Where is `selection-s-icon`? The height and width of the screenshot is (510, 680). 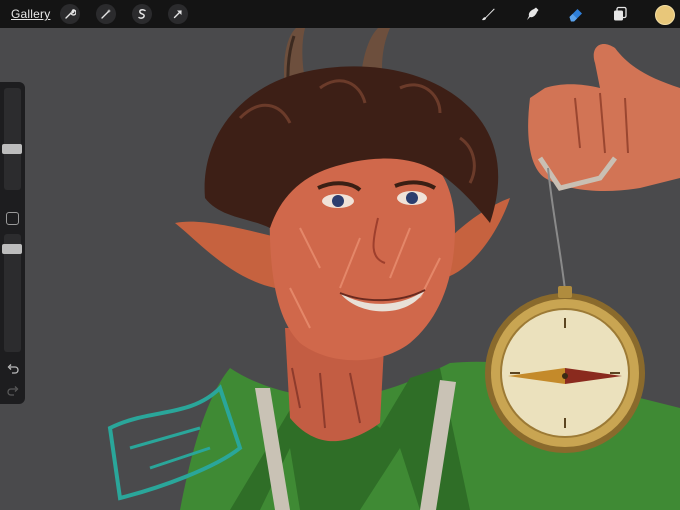 selection-s-icon is located at coordinates (142, 14).